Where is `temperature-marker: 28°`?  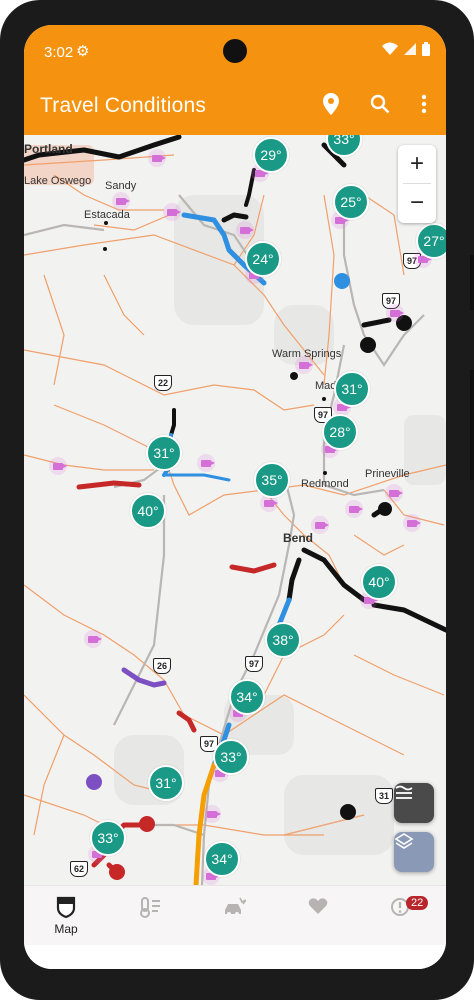 temperature-marker: 28° is located at coordinates (340, 432).